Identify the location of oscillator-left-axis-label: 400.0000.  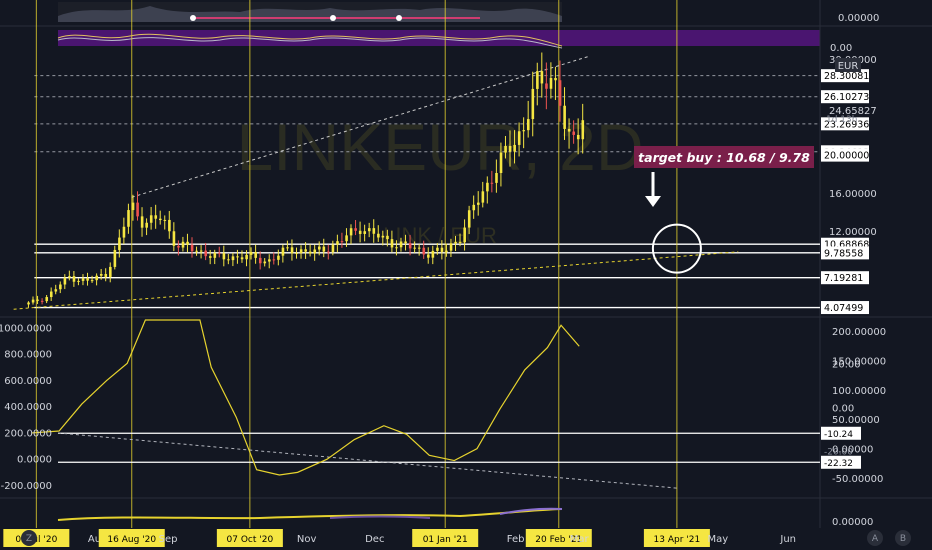
(28, 407).